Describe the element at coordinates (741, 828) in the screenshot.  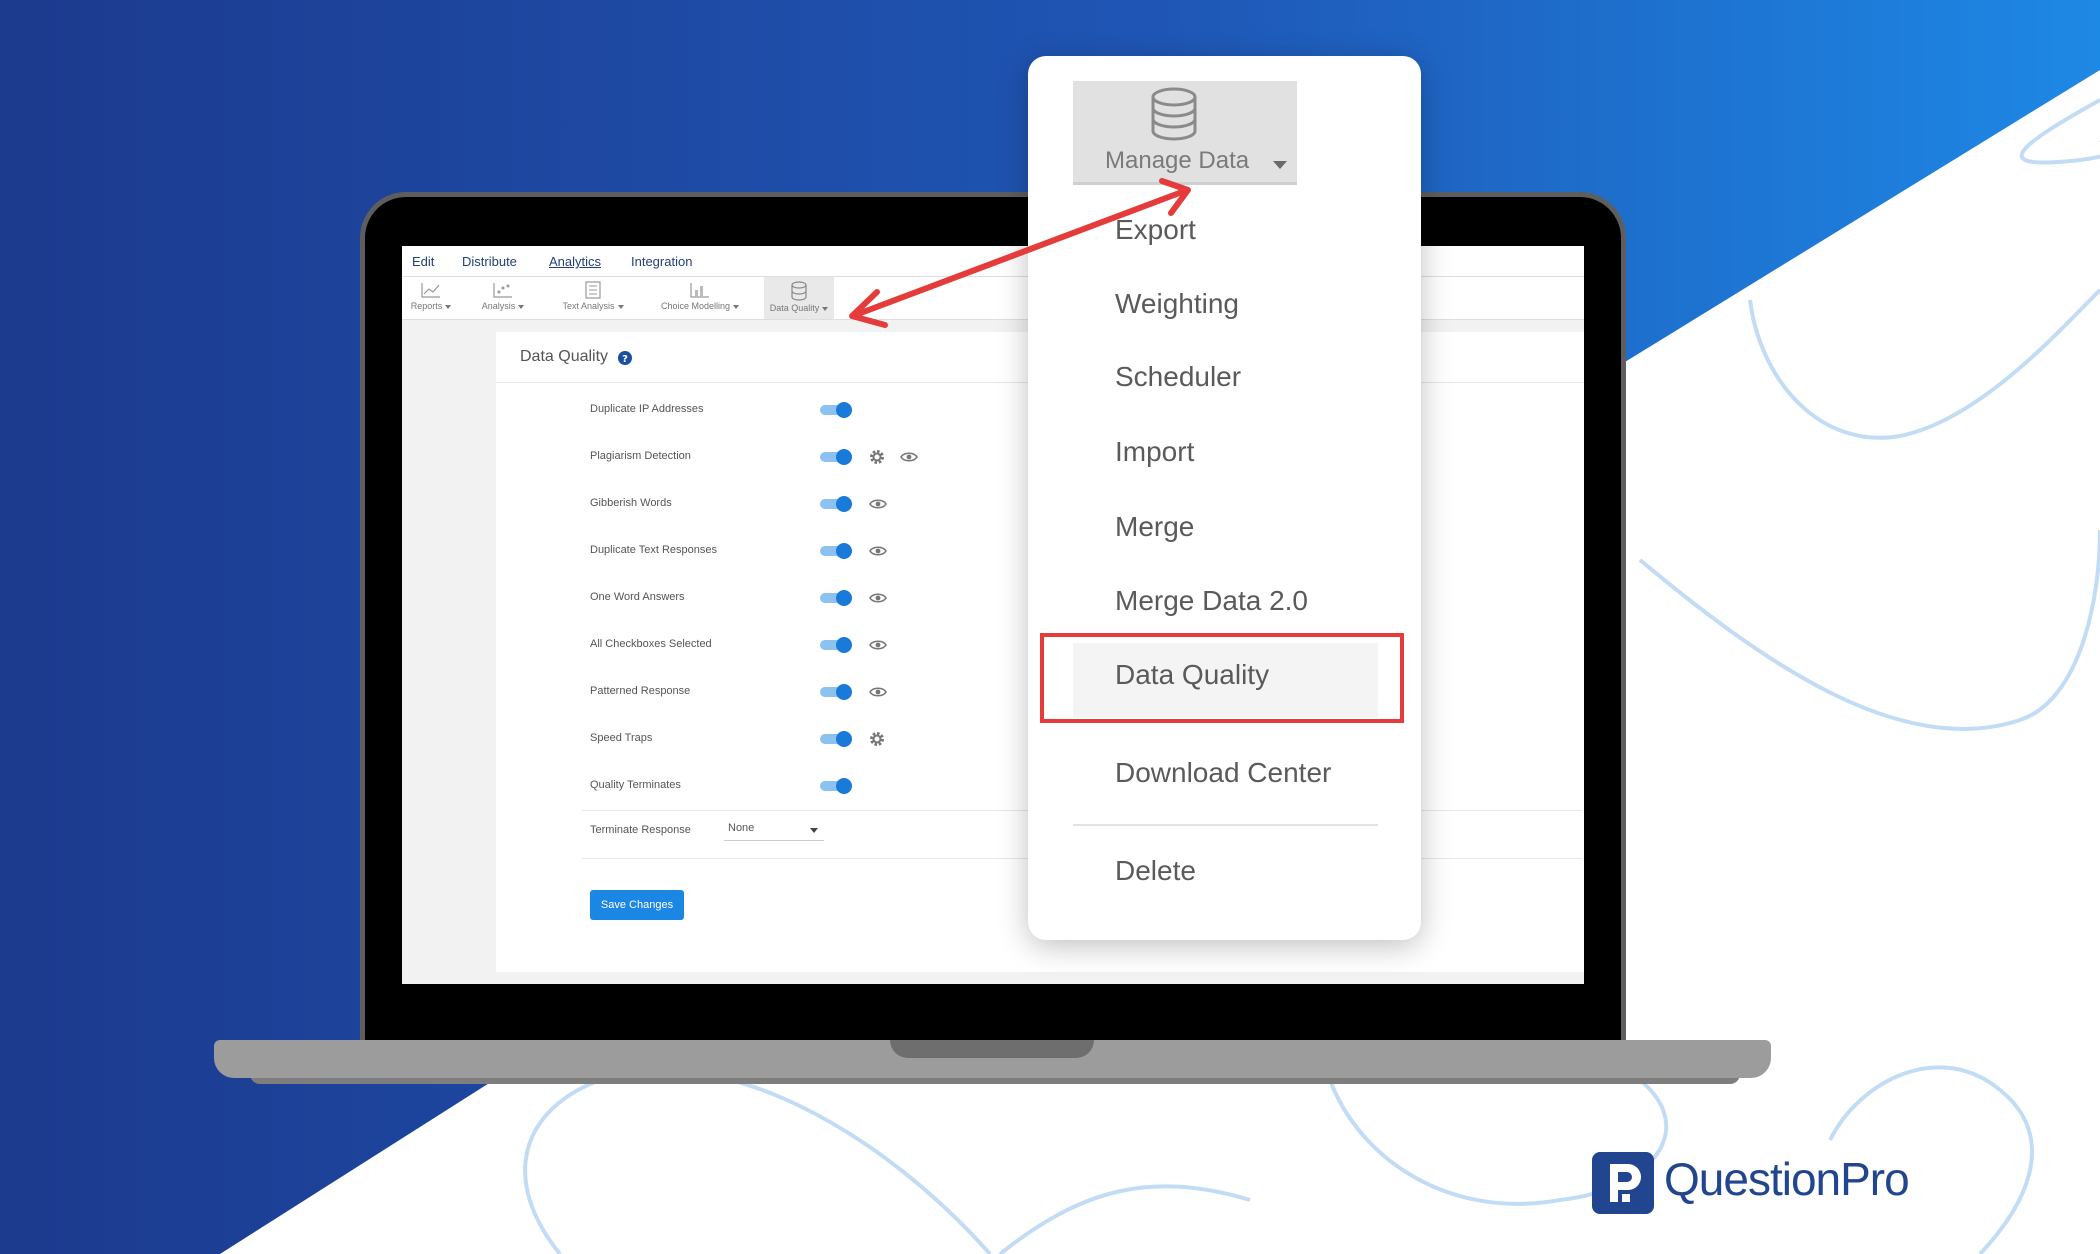
I see `terminate-response-value: None` at that location.